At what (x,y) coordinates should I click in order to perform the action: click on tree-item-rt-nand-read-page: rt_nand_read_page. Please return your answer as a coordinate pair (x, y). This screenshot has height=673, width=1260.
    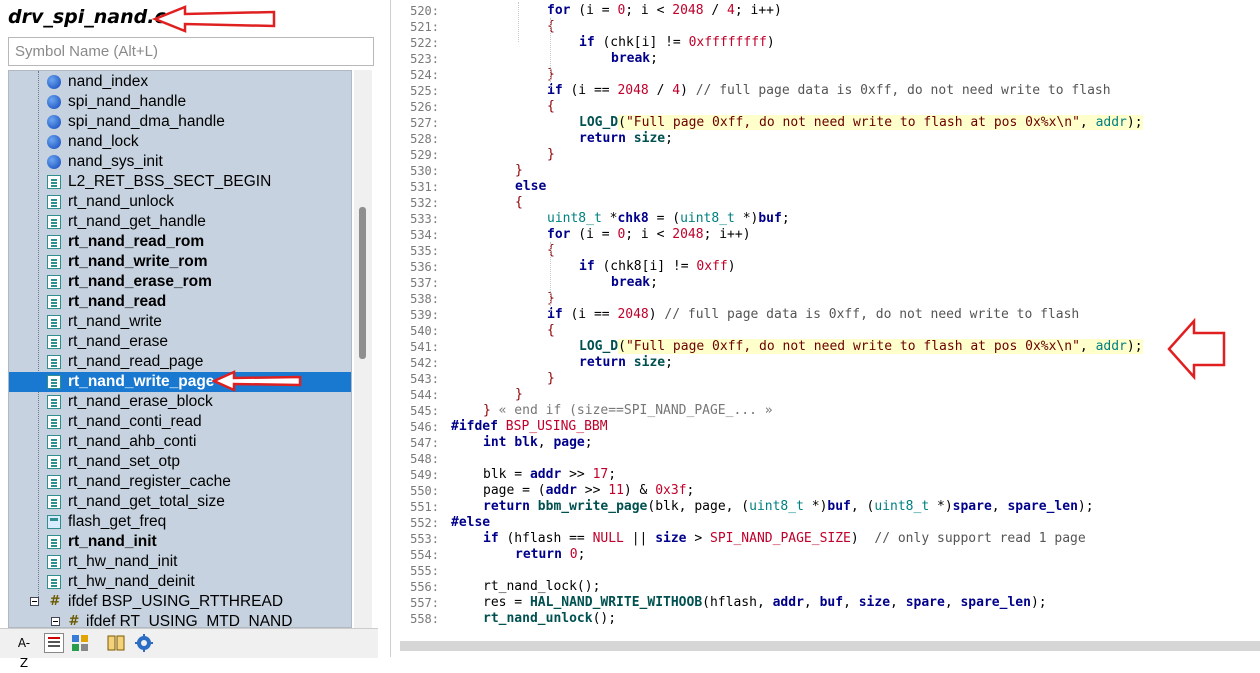
    Looking at the image, I should click on (180, 362).